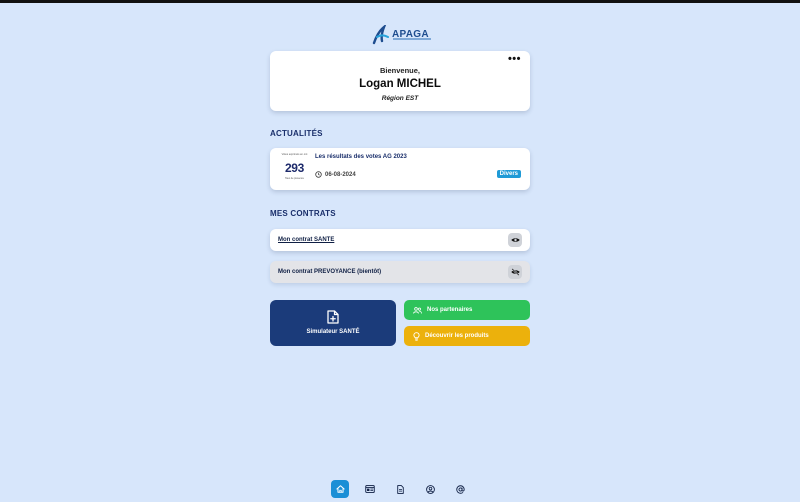 The height and width of the screenshot is (502, 800). What do you see at coordinates (400, 98) in the screenshot?
I see `user-region: Région EST` at bounding box center [400, 98].